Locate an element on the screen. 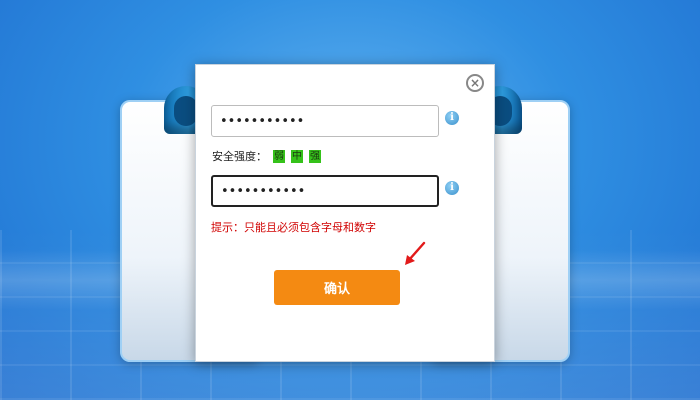  confirm-password-input is located at coordinates (325, 191).